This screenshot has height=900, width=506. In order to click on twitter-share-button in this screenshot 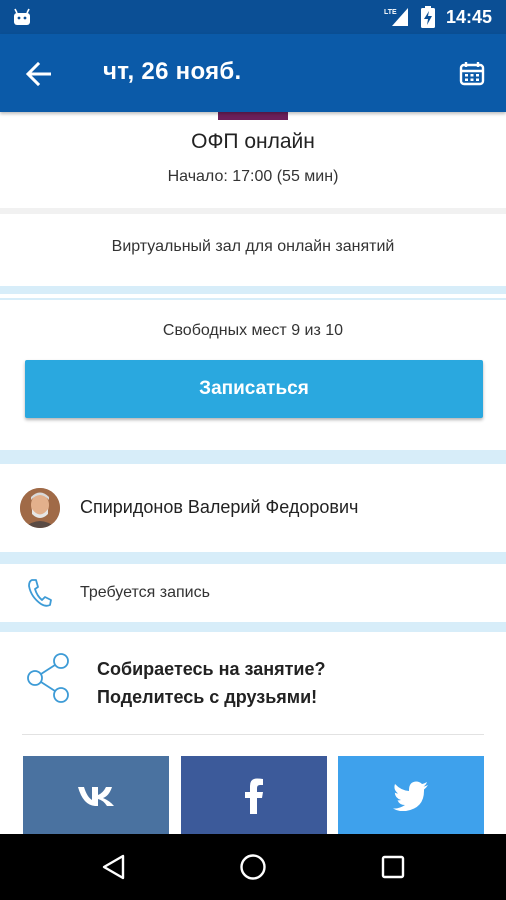, I will do `click(411, 795)`.